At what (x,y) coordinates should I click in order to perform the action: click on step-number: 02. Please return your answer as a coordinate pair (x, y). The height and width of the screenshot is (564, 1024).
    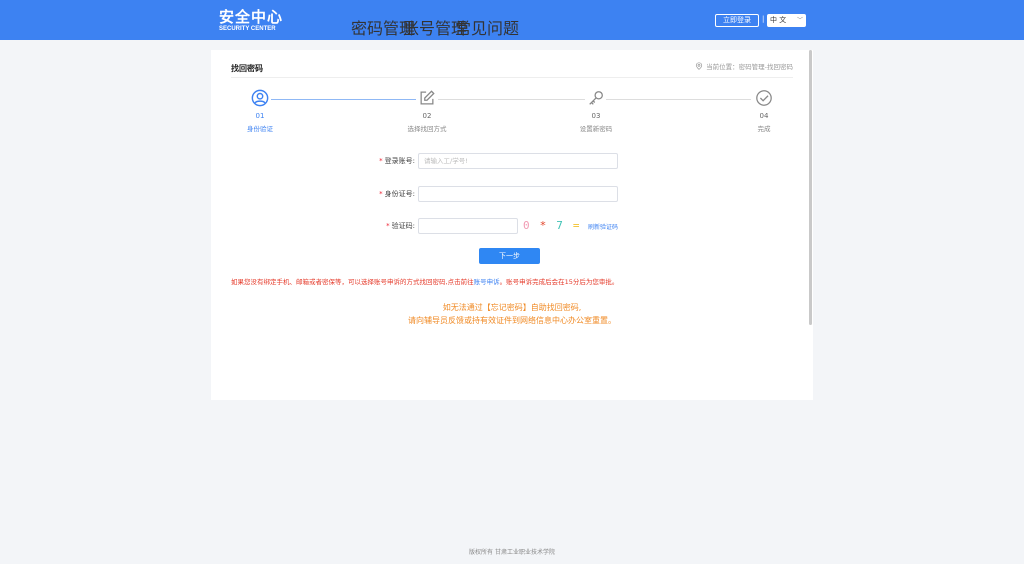
    Looking at the image, I should click on (427, 116).